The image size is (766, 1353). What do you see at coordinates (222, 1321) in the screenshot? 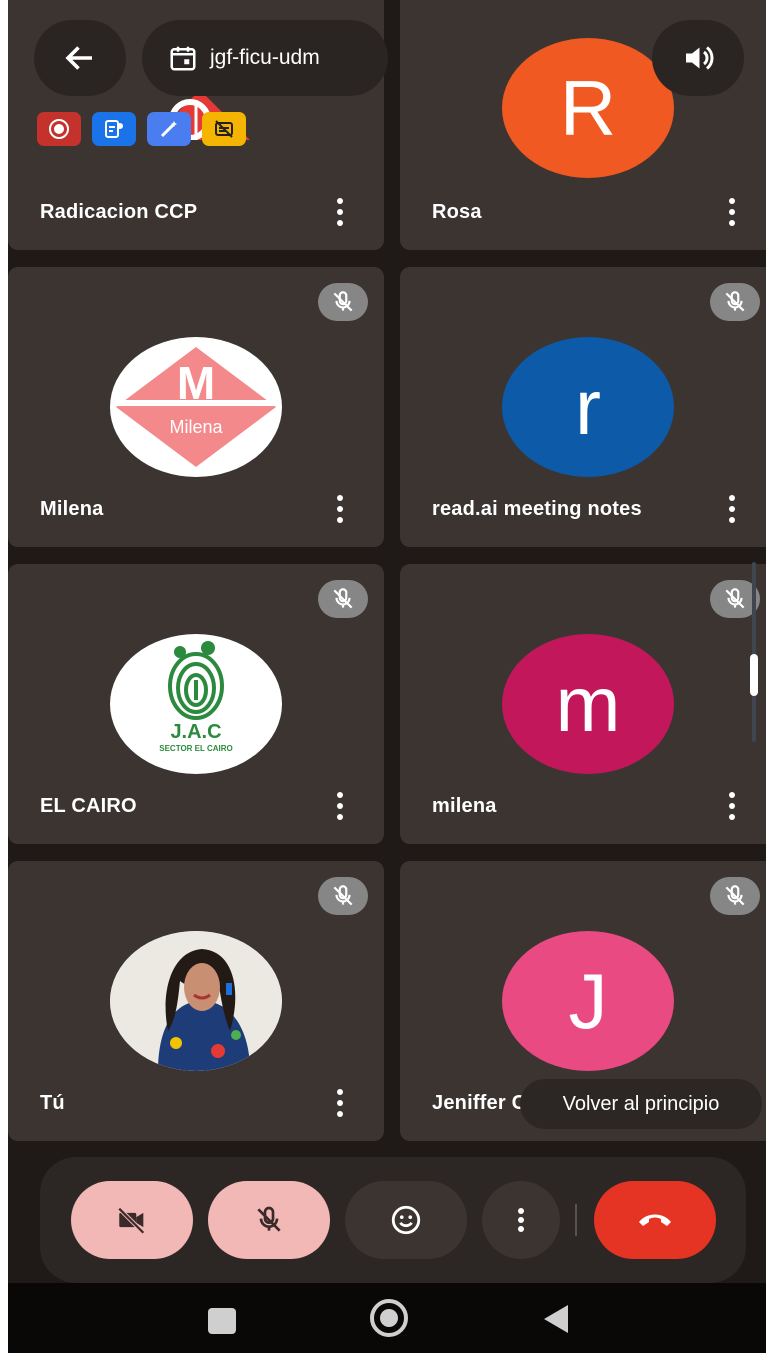
I see `nav-recents-icon` at bounding box center [222, 1321].